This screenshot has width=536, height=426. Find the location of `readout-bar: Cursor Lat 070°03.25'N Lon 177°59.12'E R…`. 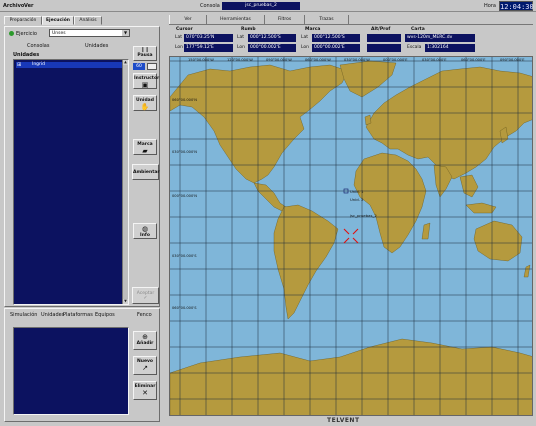

readout-bar: Cursor Lat 070°03.25'N Lon 177°59.12'E R… is located at coordinates (351, 41).